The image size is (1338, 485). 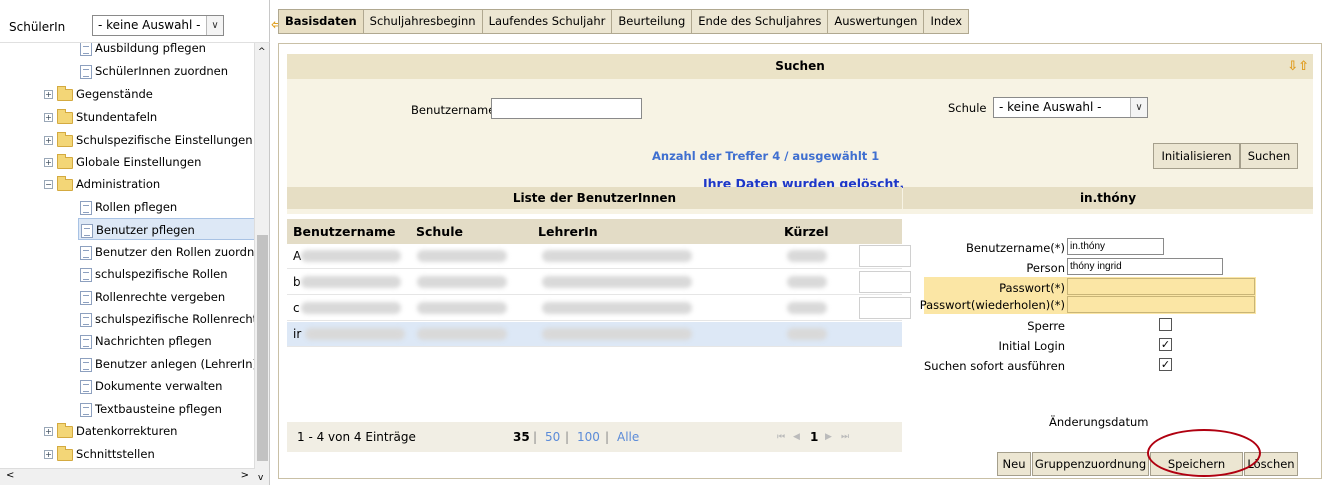 What do you see at coordinates (115, 454) in the screenshot?
I see `tree-item-label: Schnittstellen` at bounding box center [115, 454].